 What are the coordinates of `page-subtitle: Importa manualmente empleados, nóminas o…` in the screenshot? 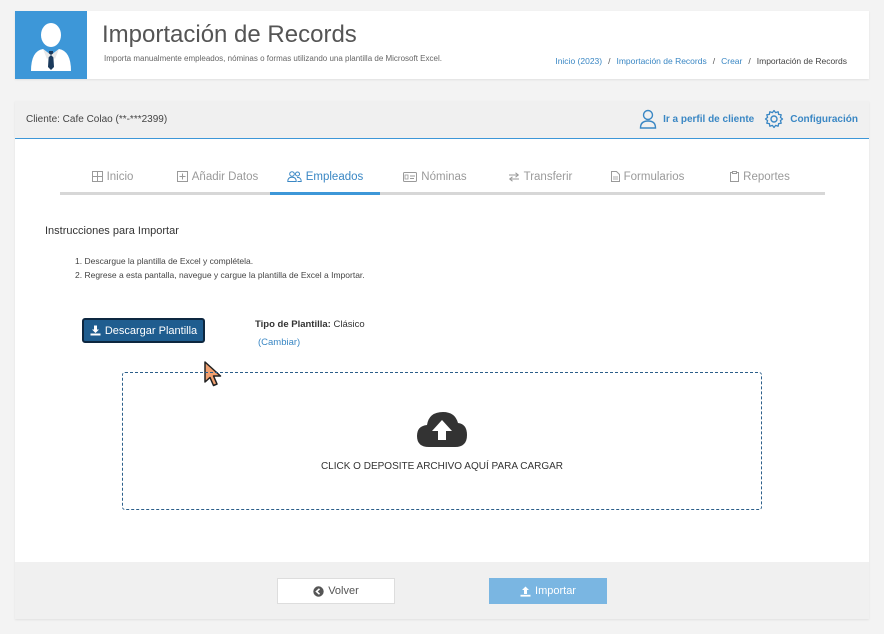 It's located at (273, 58).